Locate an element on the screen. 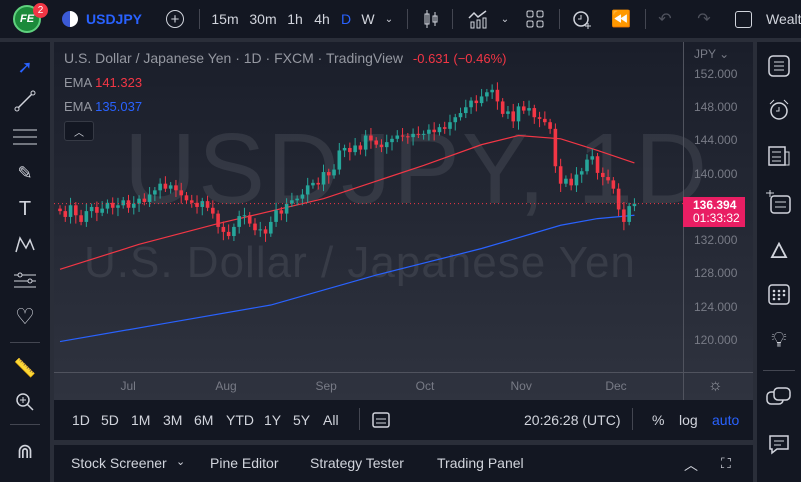 The height and width of the screenshot is (482, 801). cursor-icon: ➚ is located at coordinates (25, 67).